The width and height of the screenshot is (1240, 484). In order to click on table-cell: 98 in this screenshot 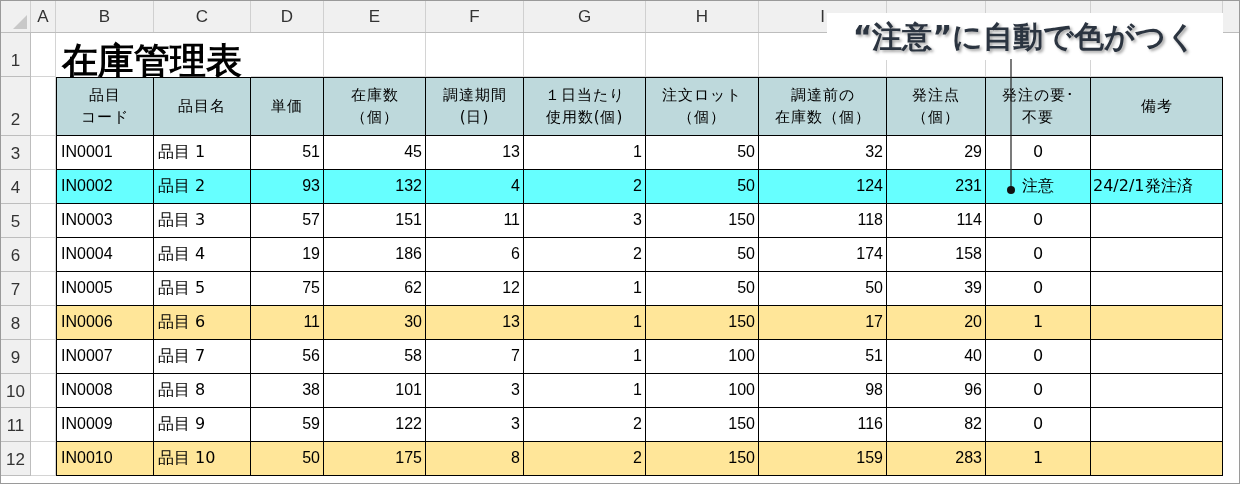, I will do `click(823, 391)`.